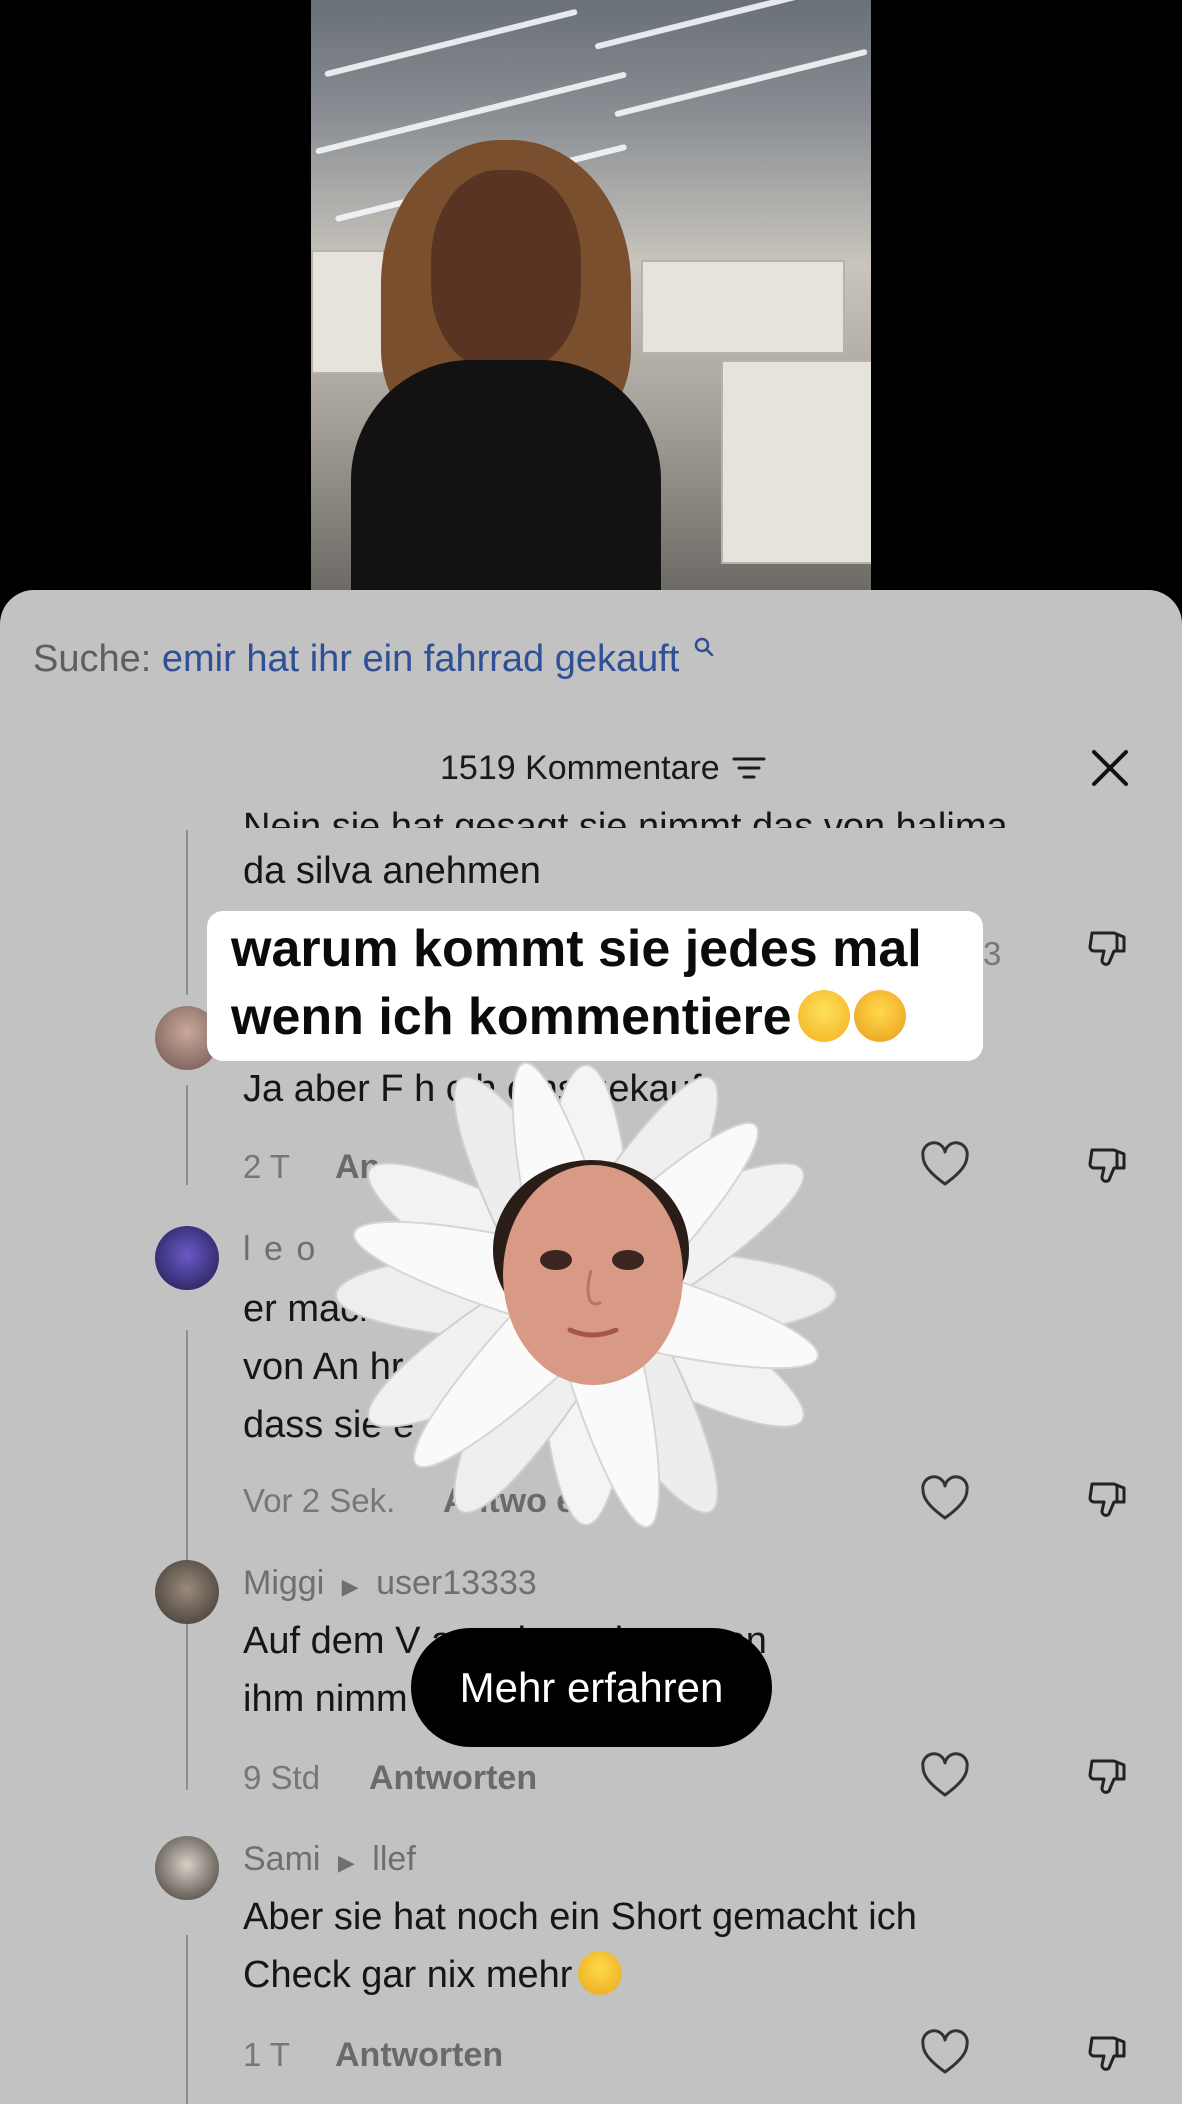 The height and width of the screenshot is (2104, 1182). What do you see at coordinates (580, 1917) in the screenshot?
I see `comment-text: Aber sie hat noch ein Short gemacht ich` at bounding box center [580, 1917].